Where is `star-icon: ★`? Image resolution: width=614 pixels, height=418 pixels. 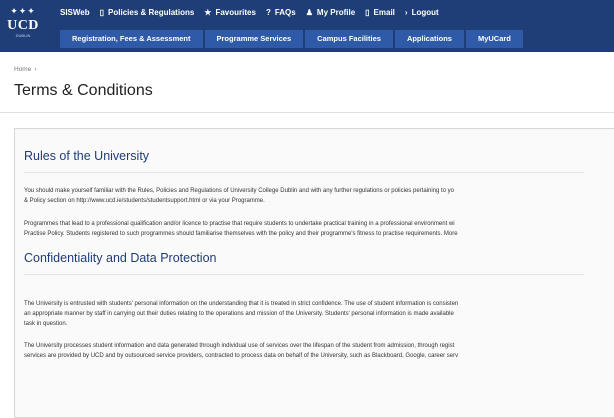
star-icon: ★ is located at coordinates (208, 12).